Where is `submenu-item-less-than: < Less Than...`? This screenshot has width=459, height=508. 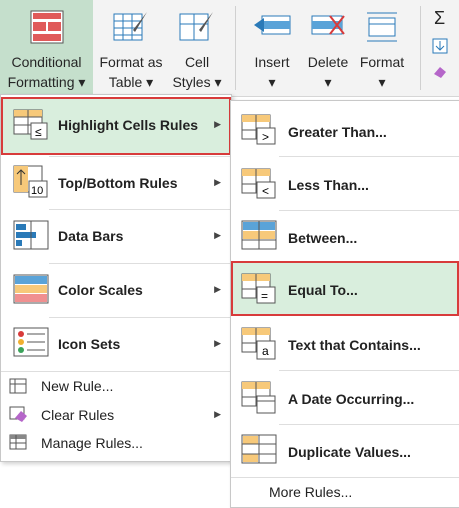
submenu-item-less-than: < Less Than... is located at coordinates (345, 184).